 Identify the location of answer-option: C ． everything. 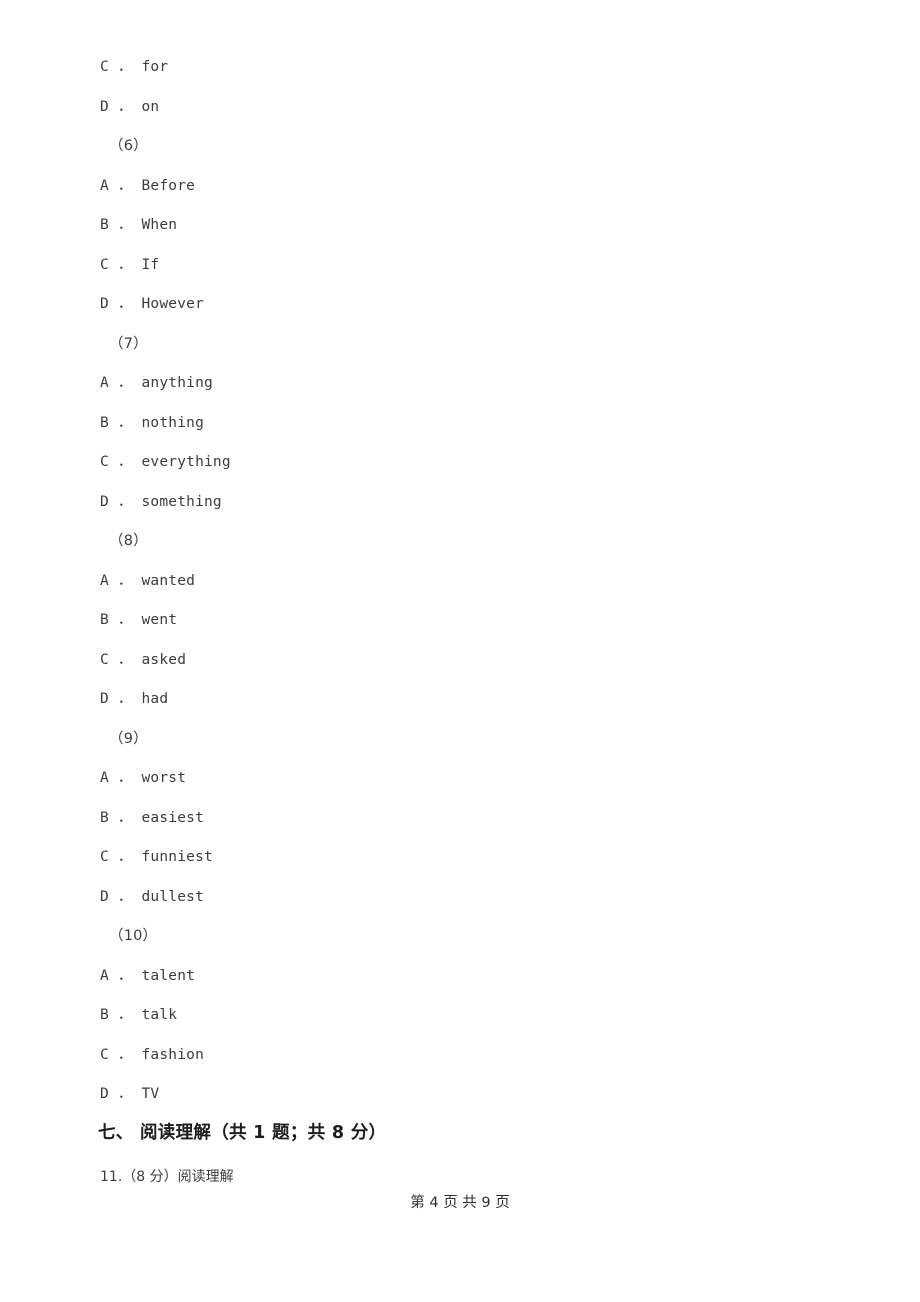
(165, 462).